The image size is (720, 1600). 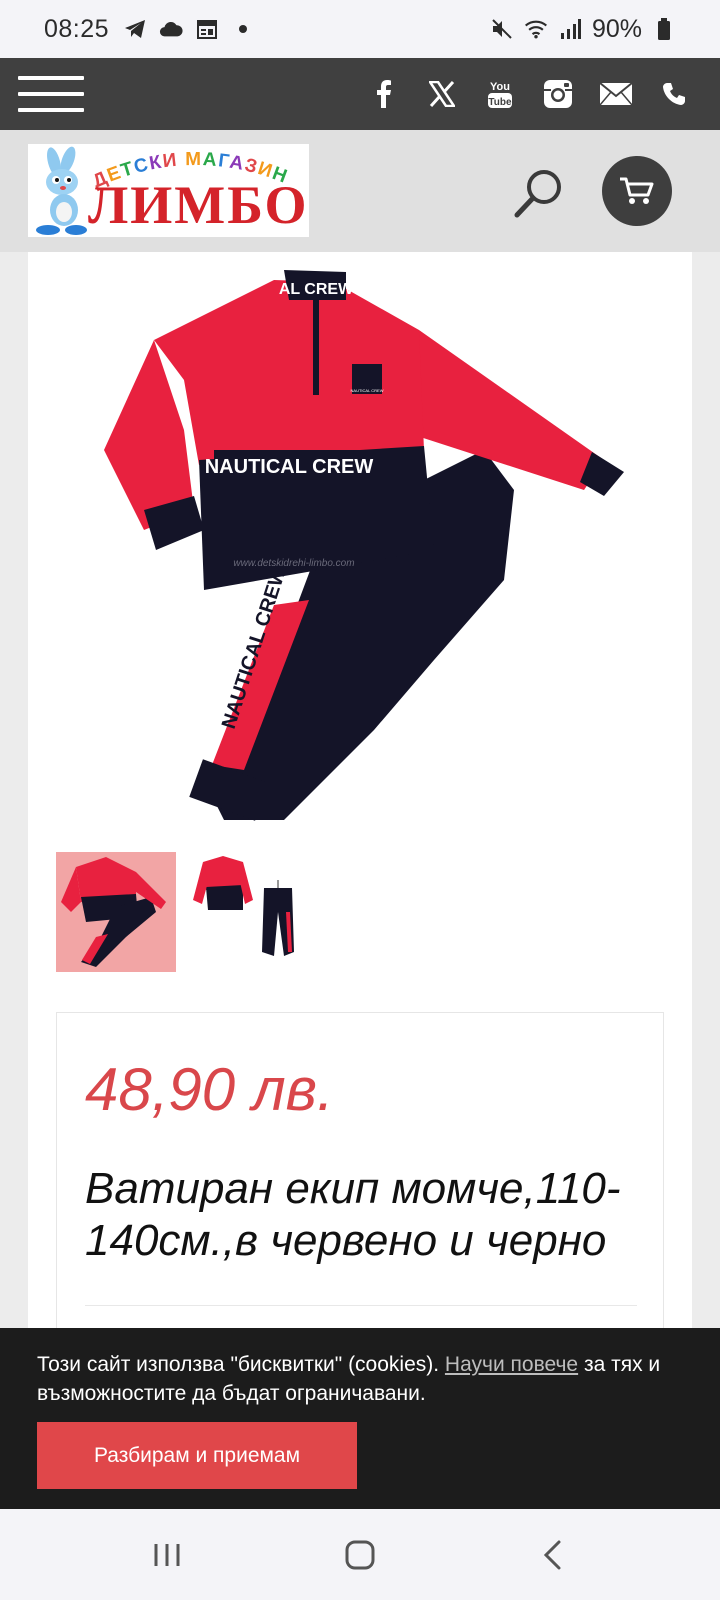 What do you see at coordinates (674, 94) in the screenshot?
I see `phone-icon` at bounding box center [674, 94].